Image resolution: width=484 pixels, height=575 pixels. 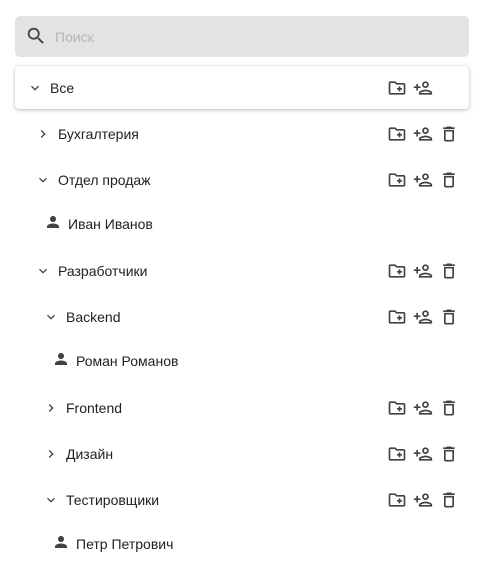 I want to click on tree-row-label: Backend, so click(x=93, y=317).